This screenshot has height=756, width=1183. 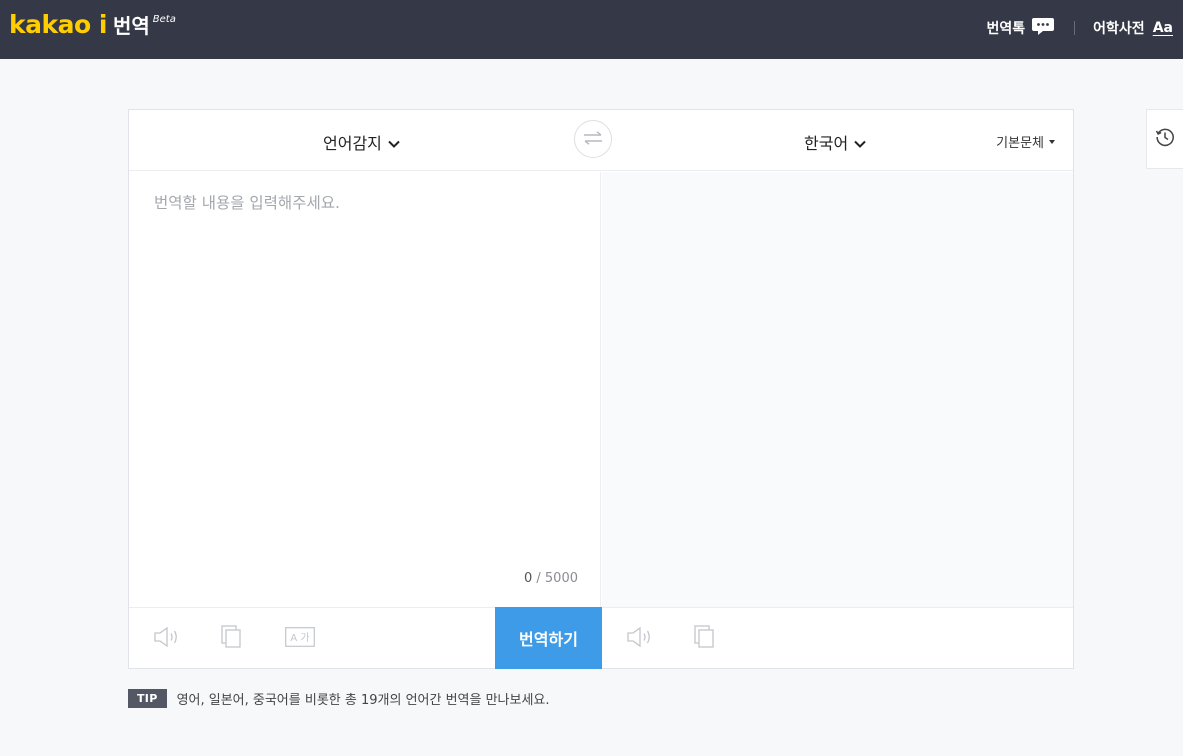 I want to click on target-listen-button, so click(x=640, y=639).